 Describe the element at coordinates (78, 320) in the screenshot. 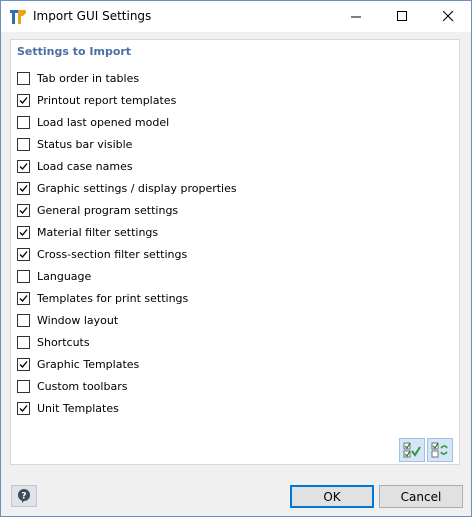

I see `checkbox-label: Window layout` at that location.